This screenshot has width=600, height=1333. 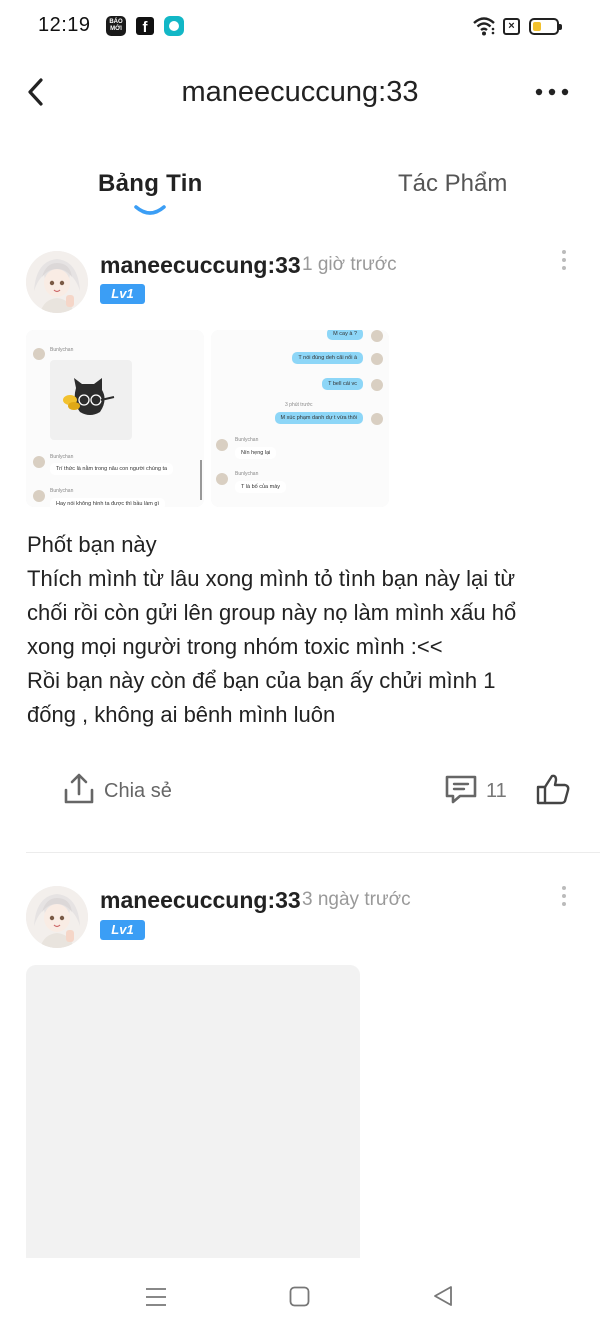 I want to click on level-badge: Lv1, so click(x=122, y=930).